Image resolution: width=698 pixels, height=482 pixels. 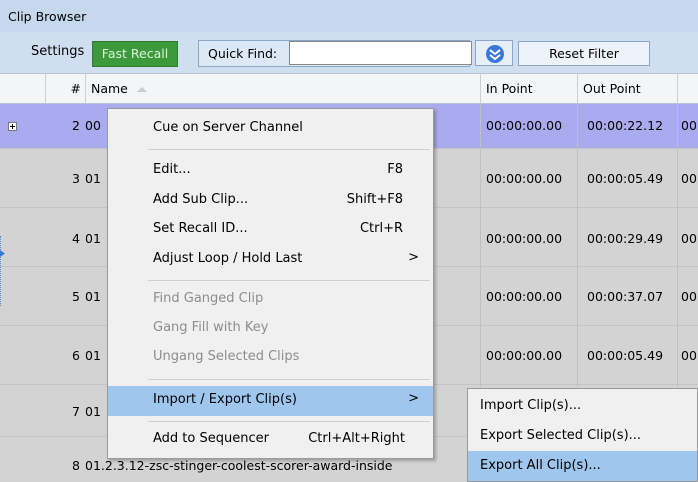 What do you see at coordinates (627, 88) in the screenshot?
I see `header-out-point: Out Point` at bounding box center [627, 88].